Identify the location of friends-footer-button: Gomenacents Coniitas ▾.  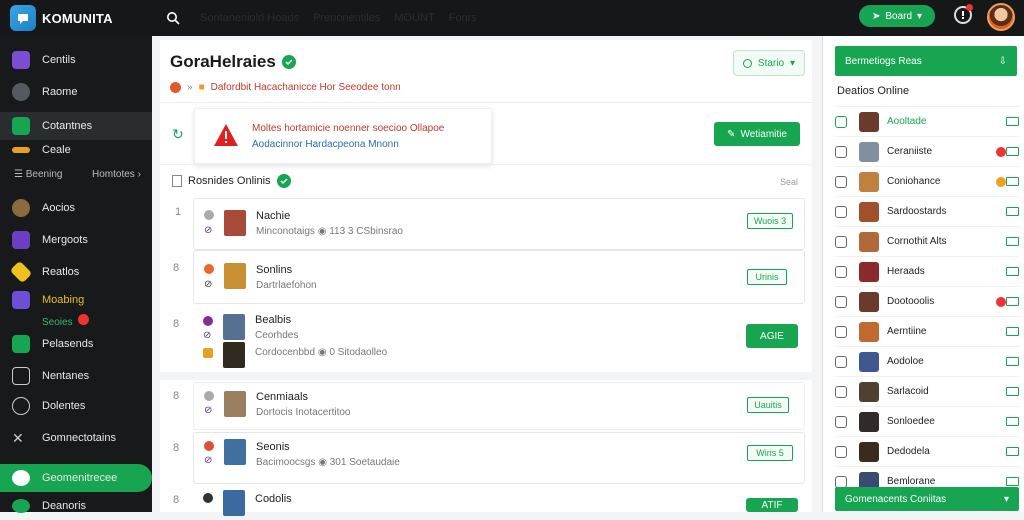
(927, 499).